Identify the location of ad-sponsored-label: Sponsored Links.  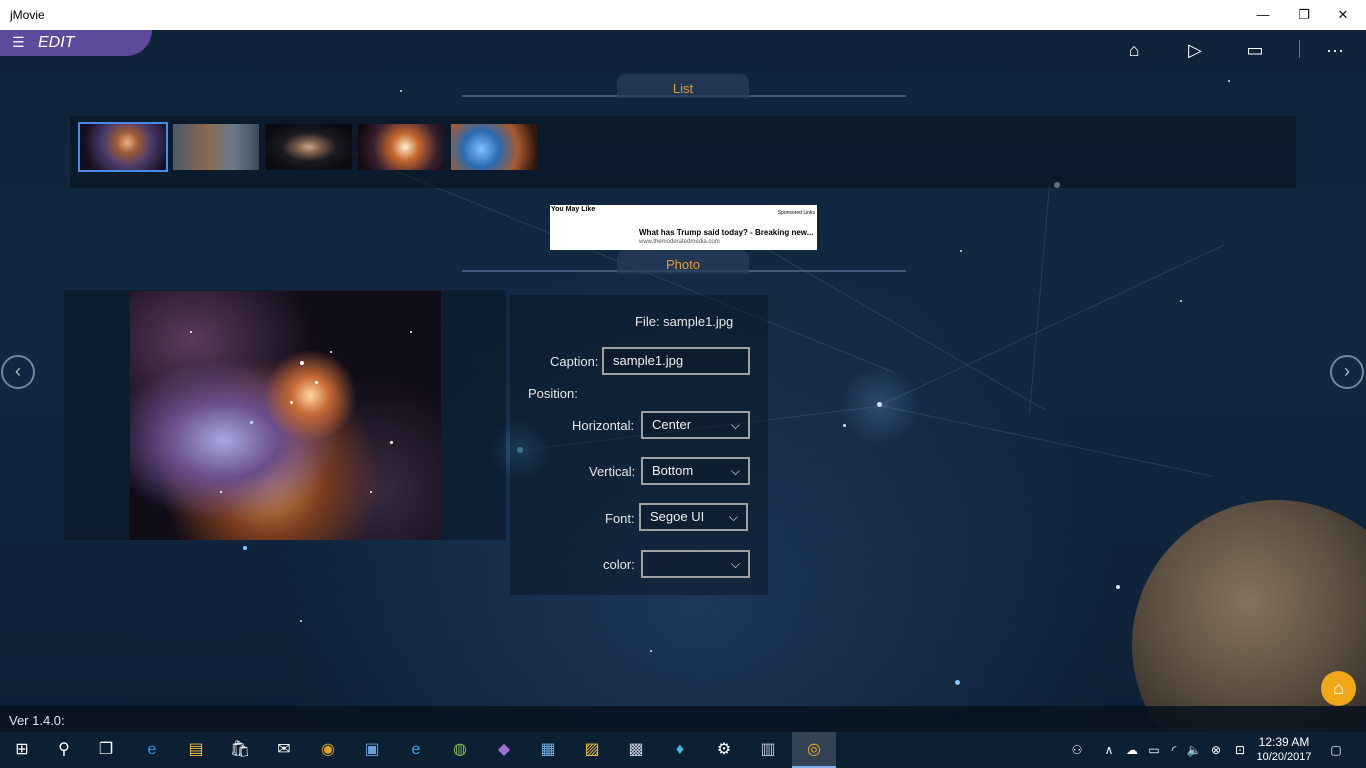
(796, 213).